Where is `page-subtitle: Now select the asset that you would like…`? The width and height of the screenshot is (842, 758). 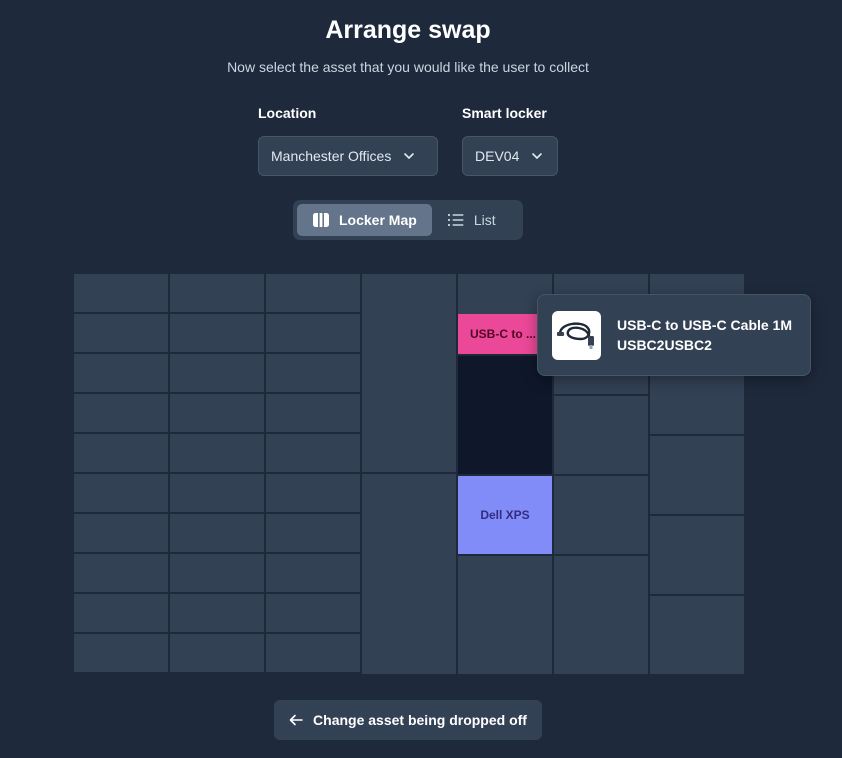
page-subtitle: Now select the asset that you would like… is located at coordinates (408, 67).